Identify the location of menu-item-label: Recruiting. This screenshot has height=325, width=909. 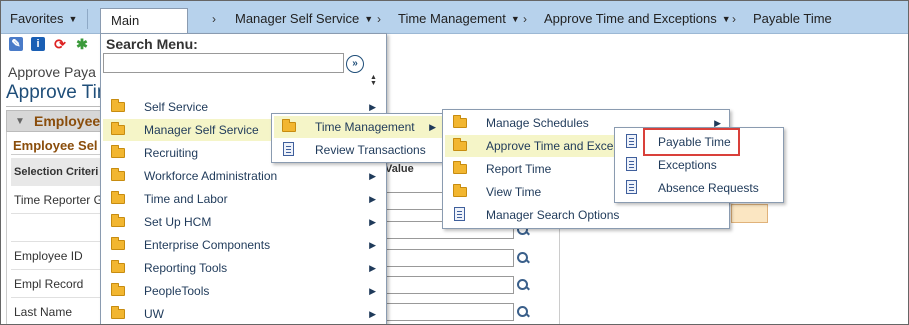
(171, 153).